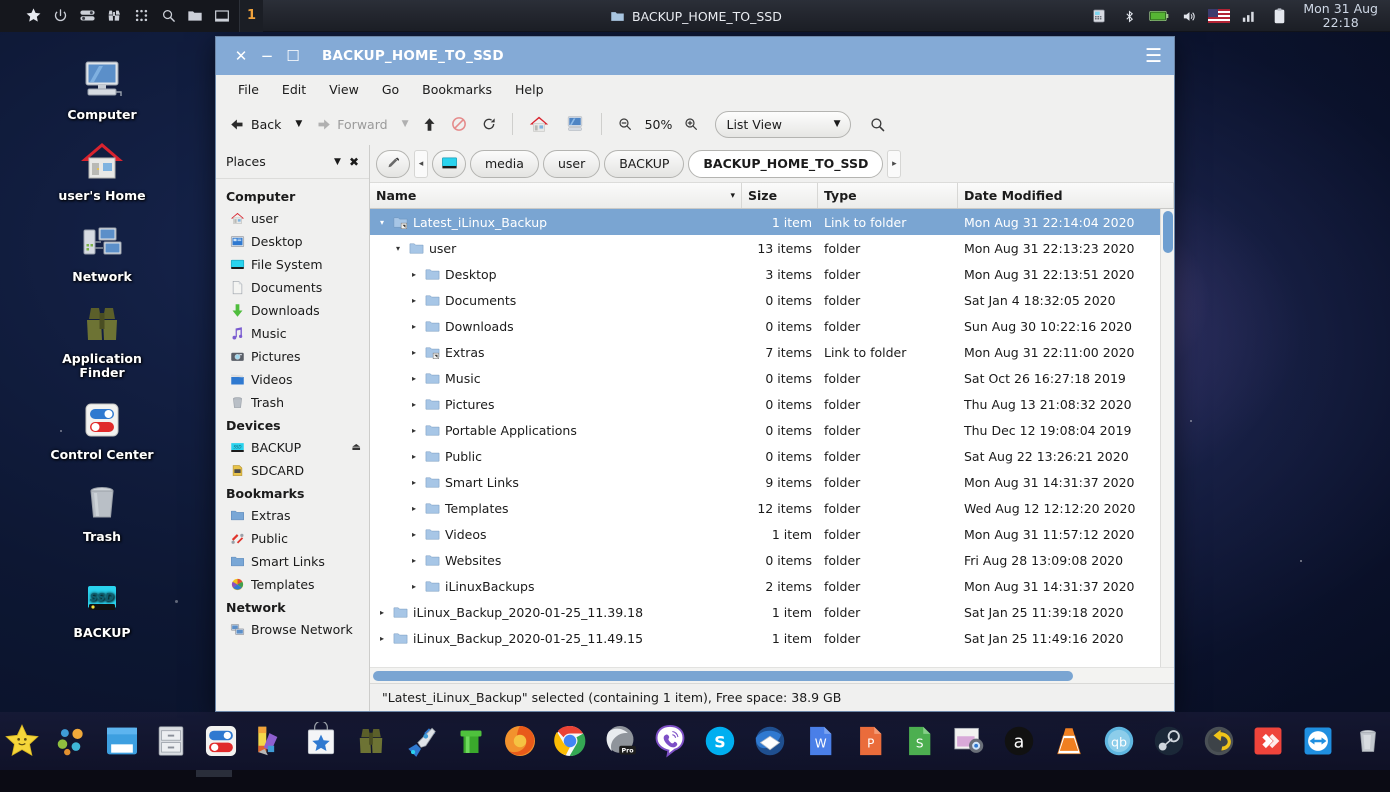  What do you see at coordinates (1340, 16) in the screenshot?
I see `clock: Mon 31 Aug 22:18` at bounding box center [1340, 16].